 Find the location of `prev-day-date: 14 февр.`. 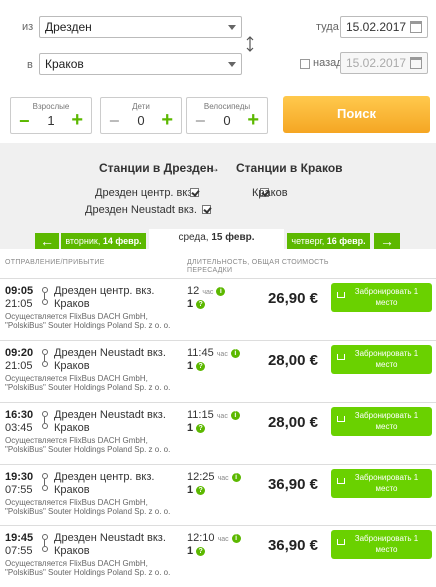

prev-day-date: 14 февр. is located at coordinates (122, 241).